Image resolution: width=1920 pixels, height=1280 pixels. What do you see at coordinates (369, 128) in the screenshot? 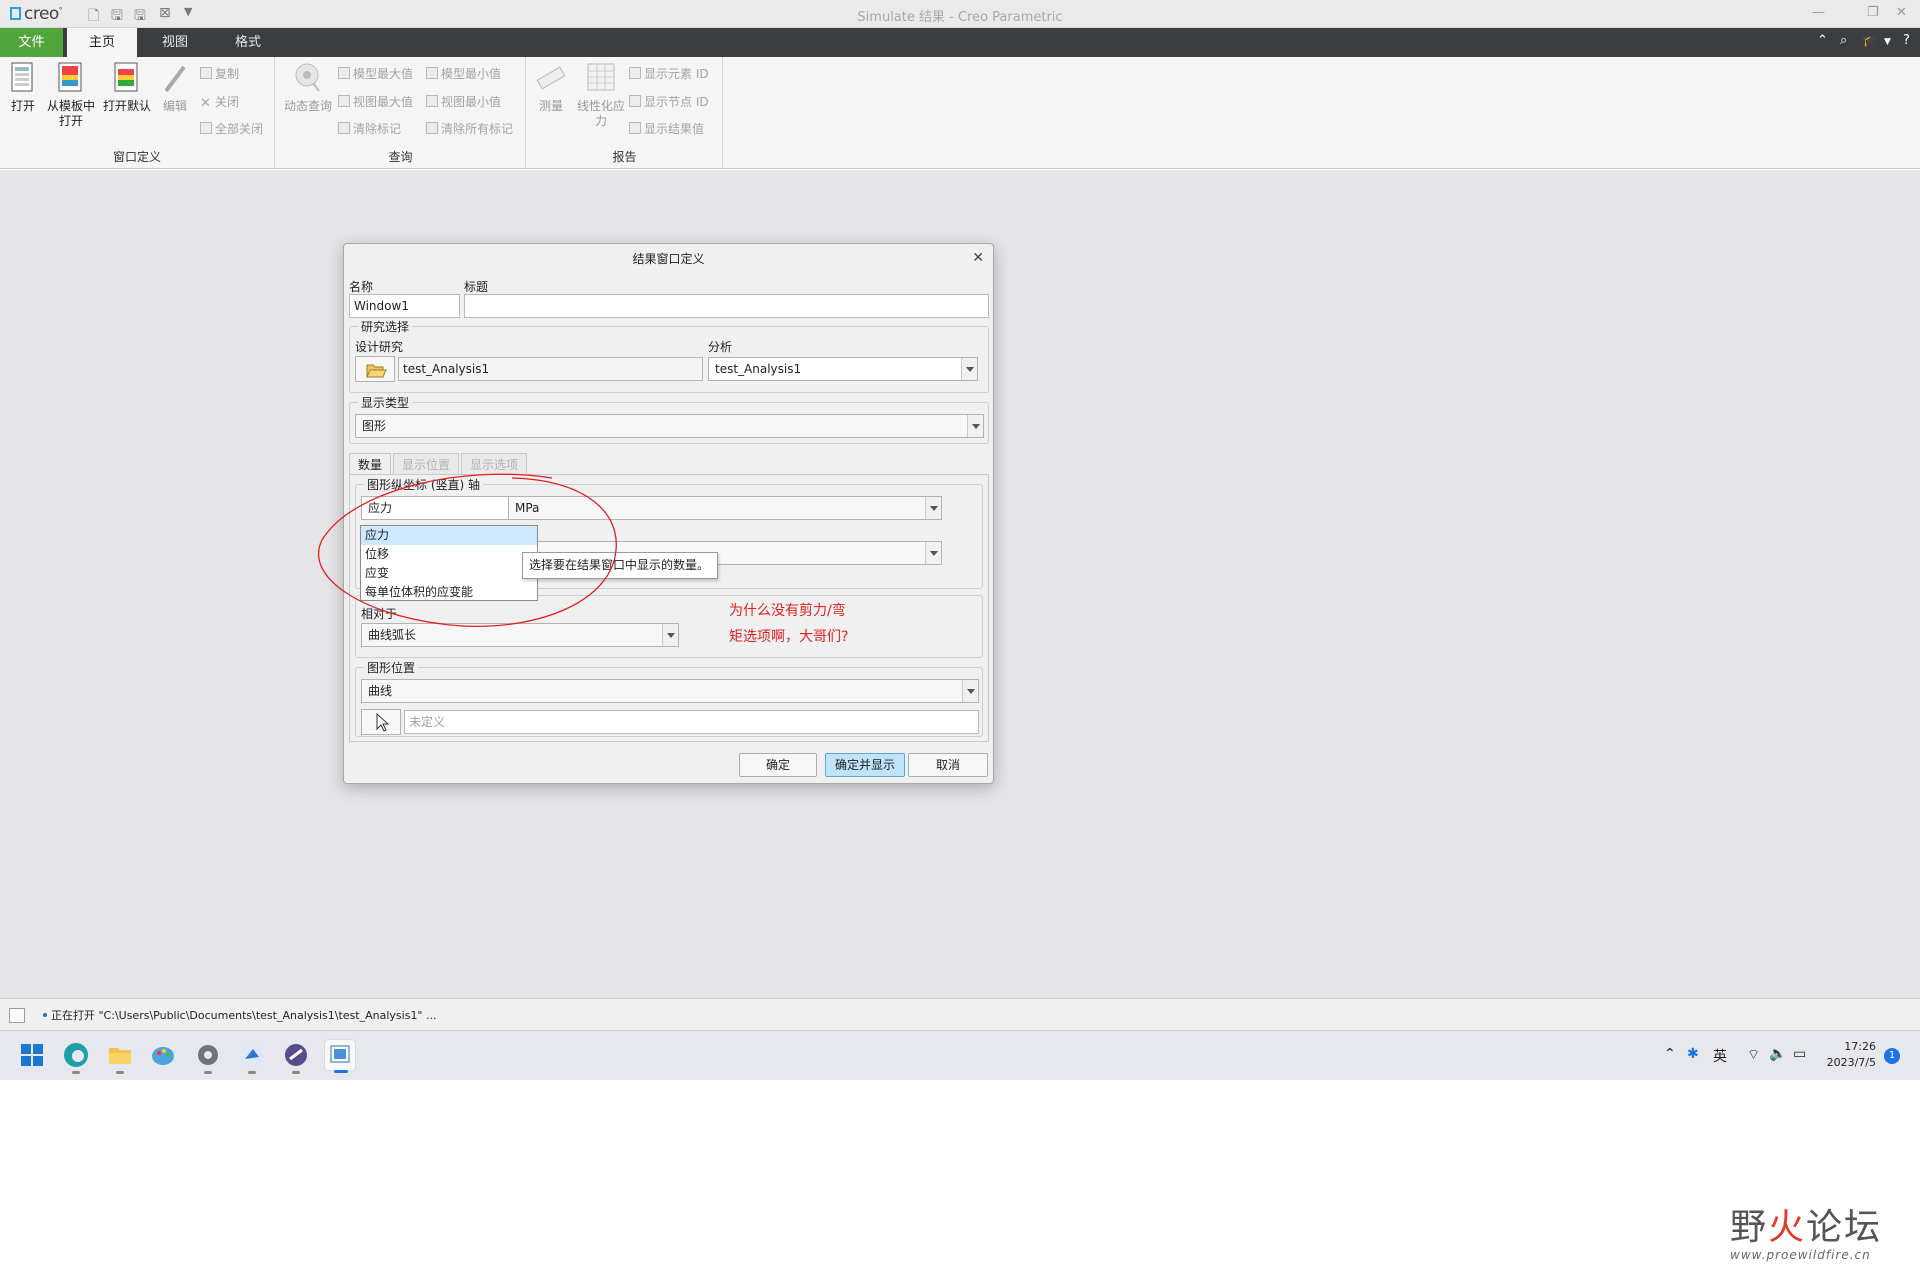
I see `clear-marks-button: 清除标记` at bounding box center [369, 128].